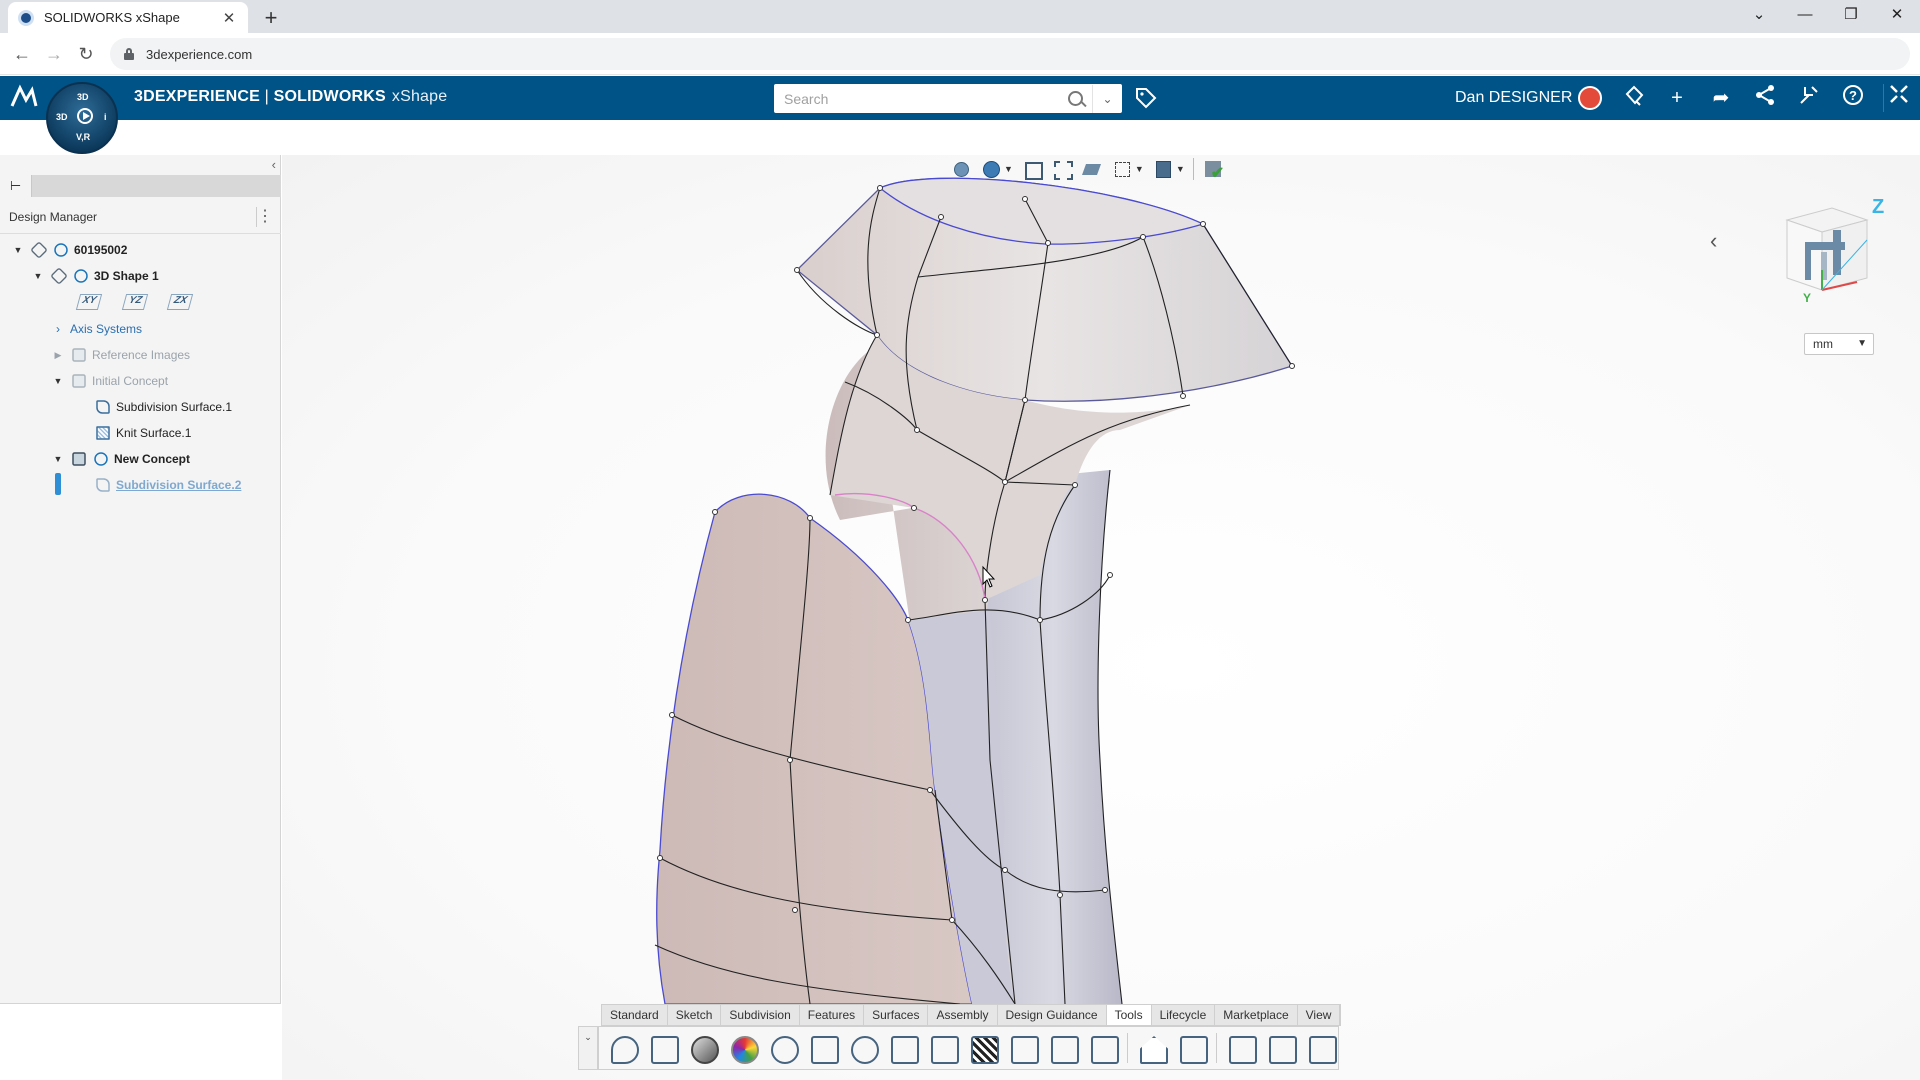 This screenshot has height=1080, width=1920. I want to click on exit-subdivision-icon, so click(1213, 170).